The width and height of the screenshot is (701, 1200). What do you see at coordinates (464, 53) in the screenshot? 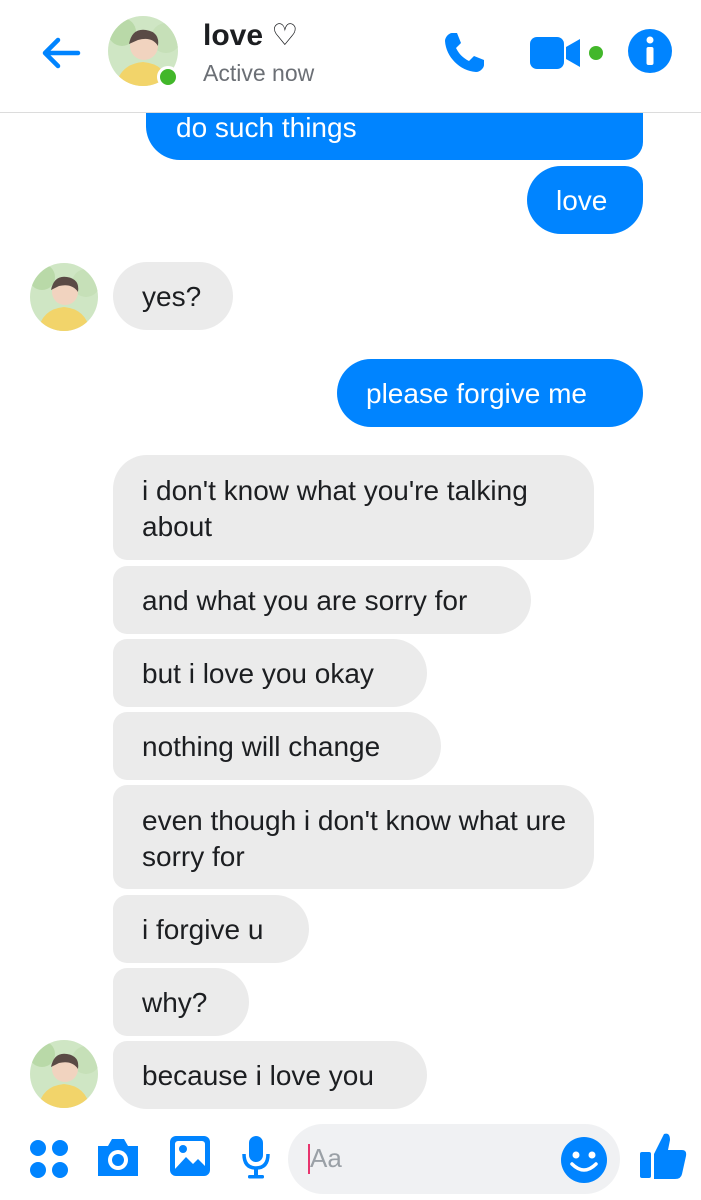
I see `phone-icon` at bounding box center [464, 53].